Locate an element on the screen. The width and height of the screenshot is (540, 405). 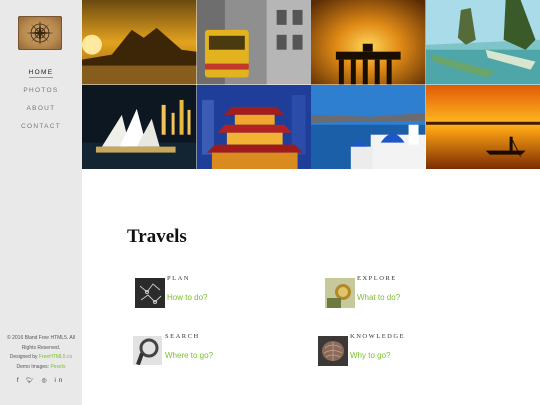
photo-thailand-boats is located at coordinates (482, 42).